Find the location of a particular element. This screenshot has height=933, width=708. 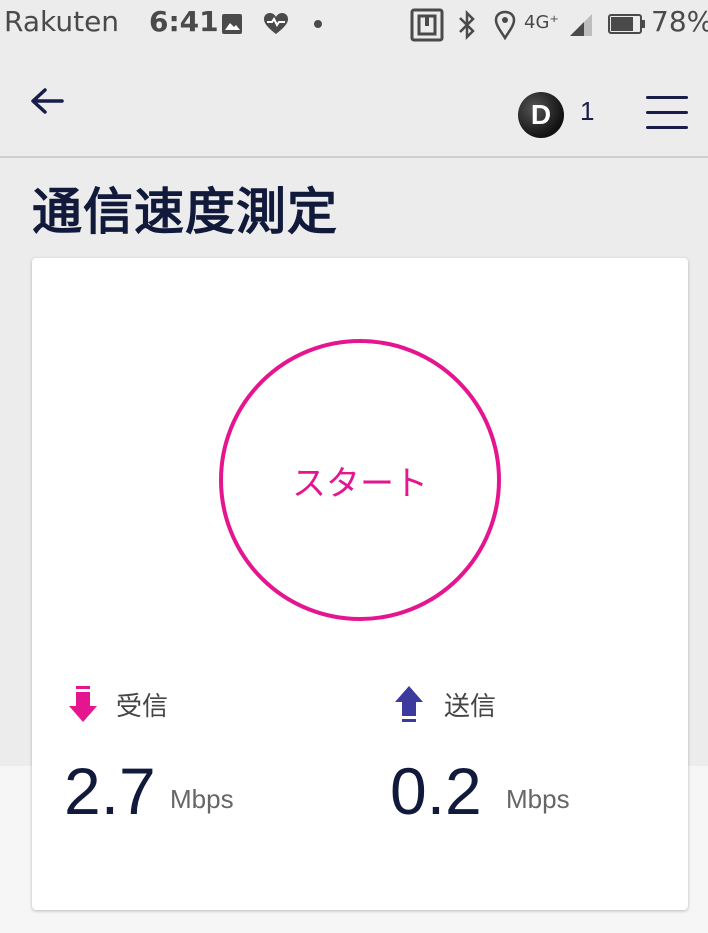

download-label: 受信 is located at coordinates (142, 707).